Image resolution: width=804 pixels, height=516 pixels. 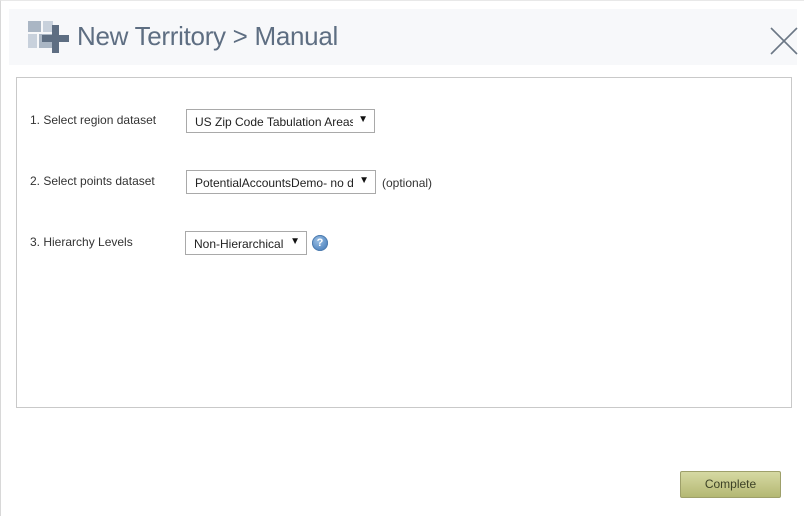 What do you see at coordinates (239, 244) in the screenshot?
I see `hierarchy-levels-value: Non-Hierarchical` at bounding box center [239, 244].